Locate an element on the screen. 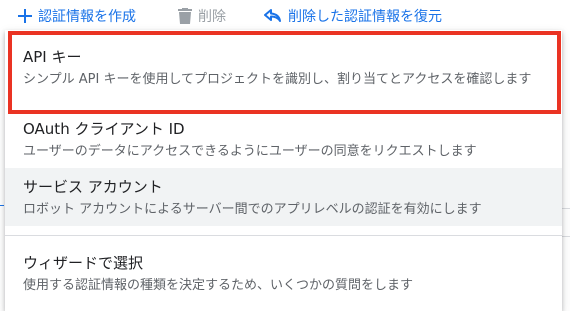 This screenshot has height=311, width=570. toolbar: 認証情報を作成 削除 削除した認証情報を復元 is located at coordinates (285, 16).